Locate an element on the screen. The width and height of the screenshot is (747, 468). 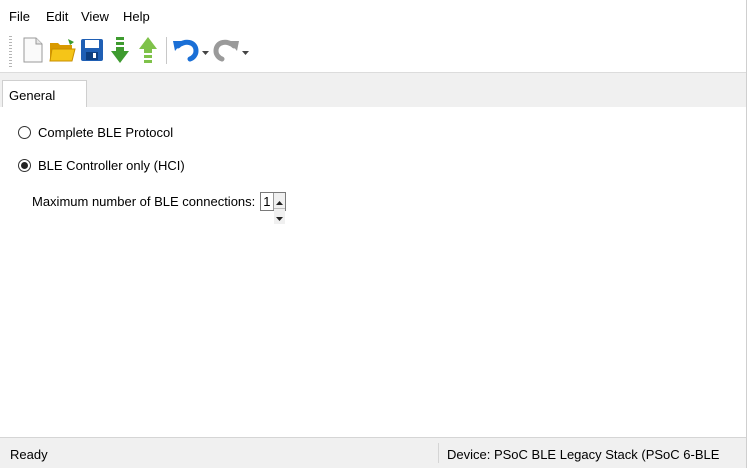
undo-button is located at coordinates (186, 50).